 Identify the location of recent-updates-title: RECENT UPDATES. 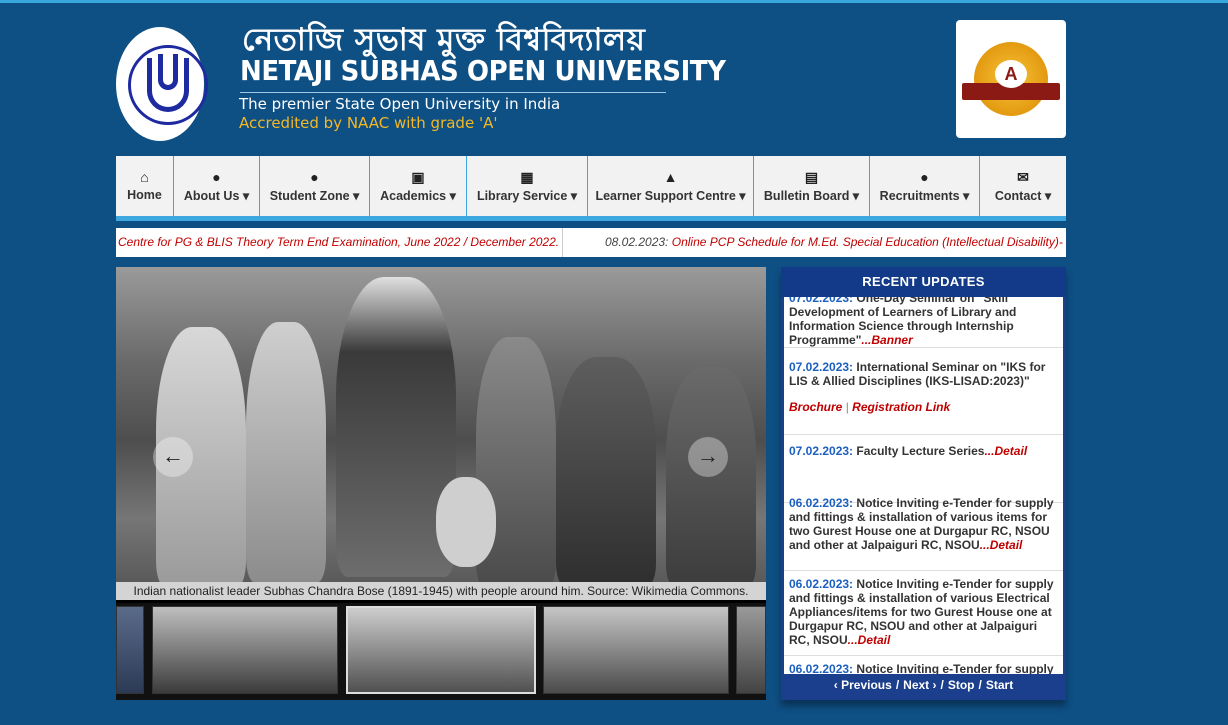
(923, 282).